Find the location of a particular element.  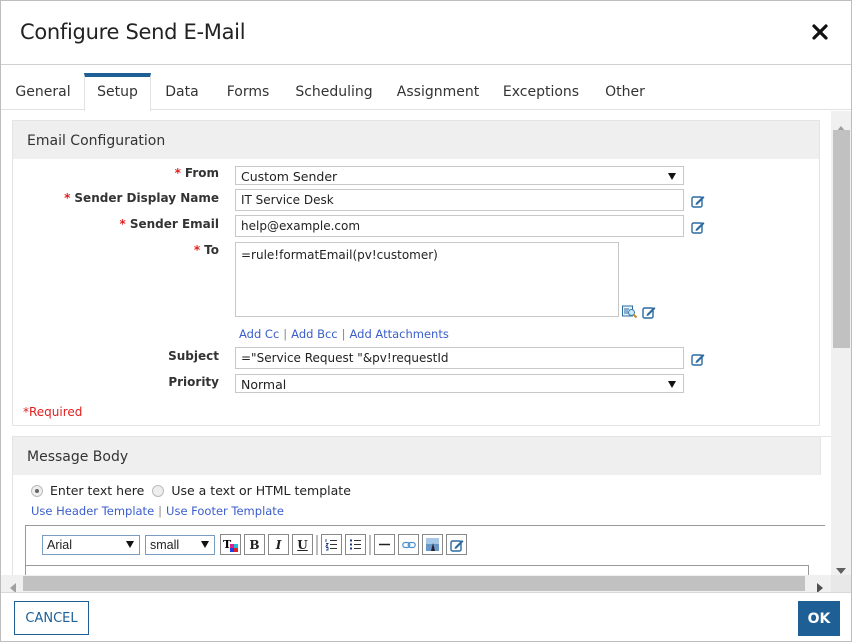

add-cc-link: Add Cc is located at coordinates (259, 334).